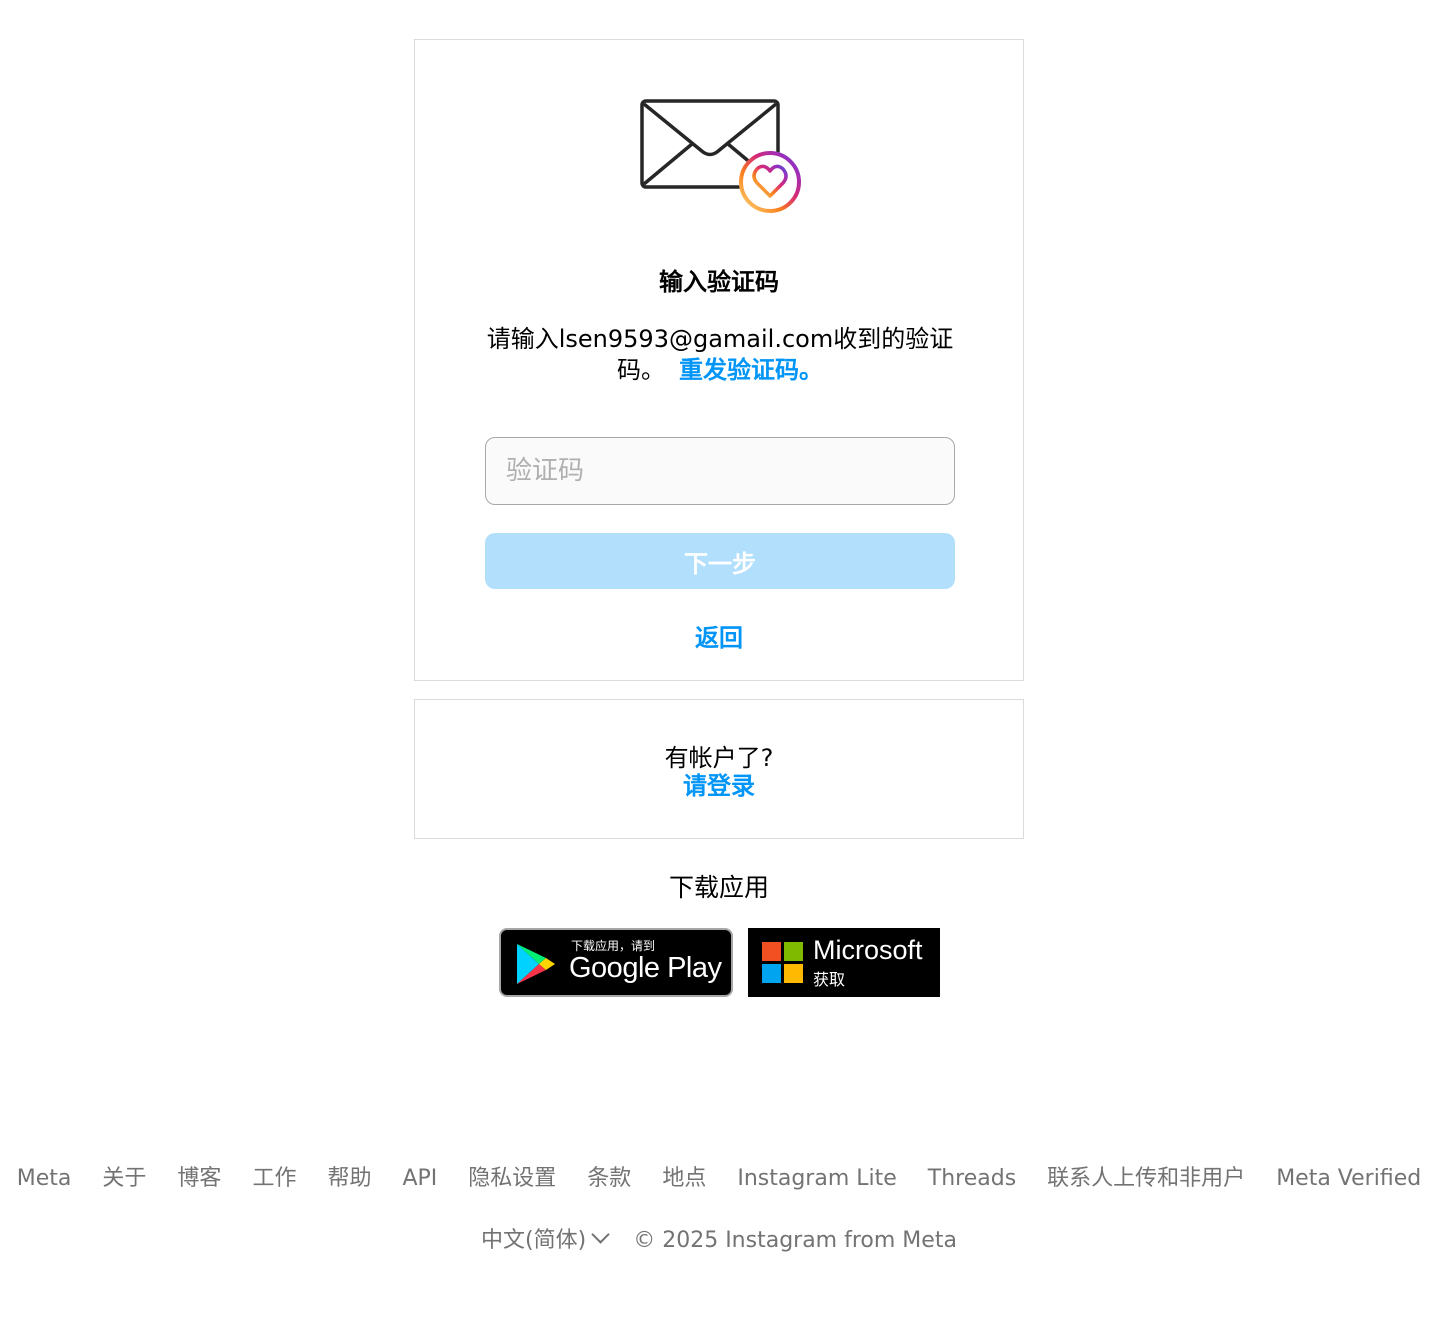 The width and height of the screenshot is (1438, 1336). What do you see at coordinates (719, 635) in the screenshot?
I see `back-link: 返回` at bounding box center [719, 635].